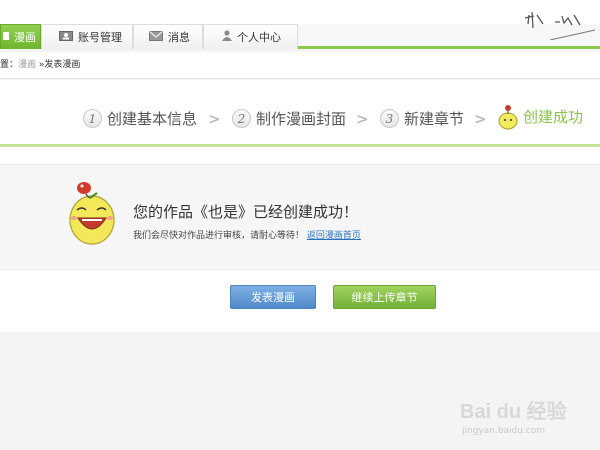  I want to click on progress-steps: 1 创建基本信息 > 2 制作漫画封面 > 3 新建章节 > 创建成功, so click(300, 113).